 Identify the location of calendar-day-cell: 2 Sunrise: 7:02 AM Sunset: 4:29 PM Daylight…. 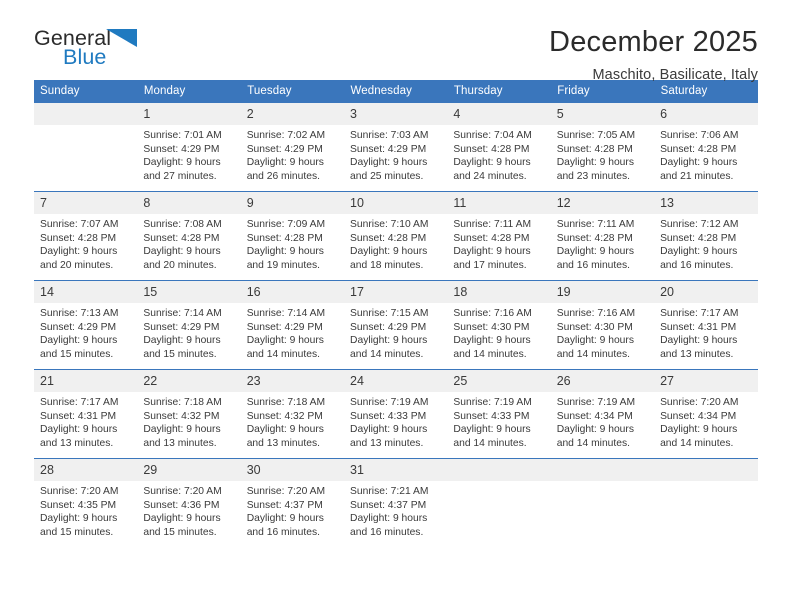
(292, 147).